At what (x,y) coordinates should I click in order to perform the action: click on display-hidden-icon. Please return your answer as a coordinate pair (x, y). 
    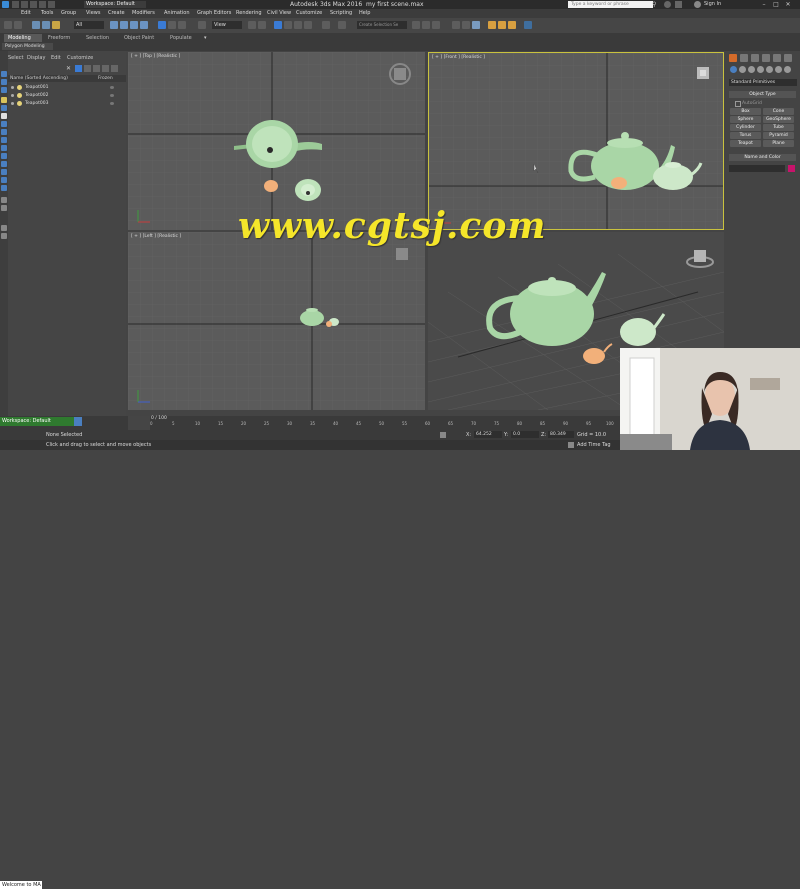
    Looking at the image, I should click on (4, 188).